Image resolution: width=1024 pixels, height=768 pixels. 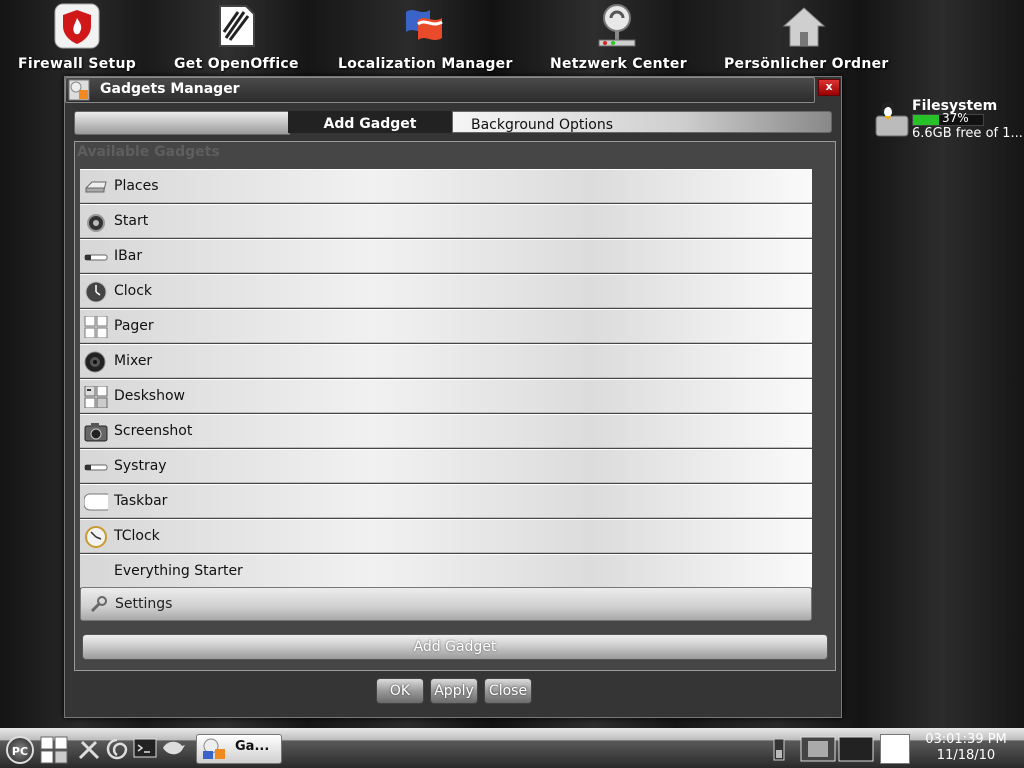 I want to click on swirl-icon, so click(x=117, y=749).